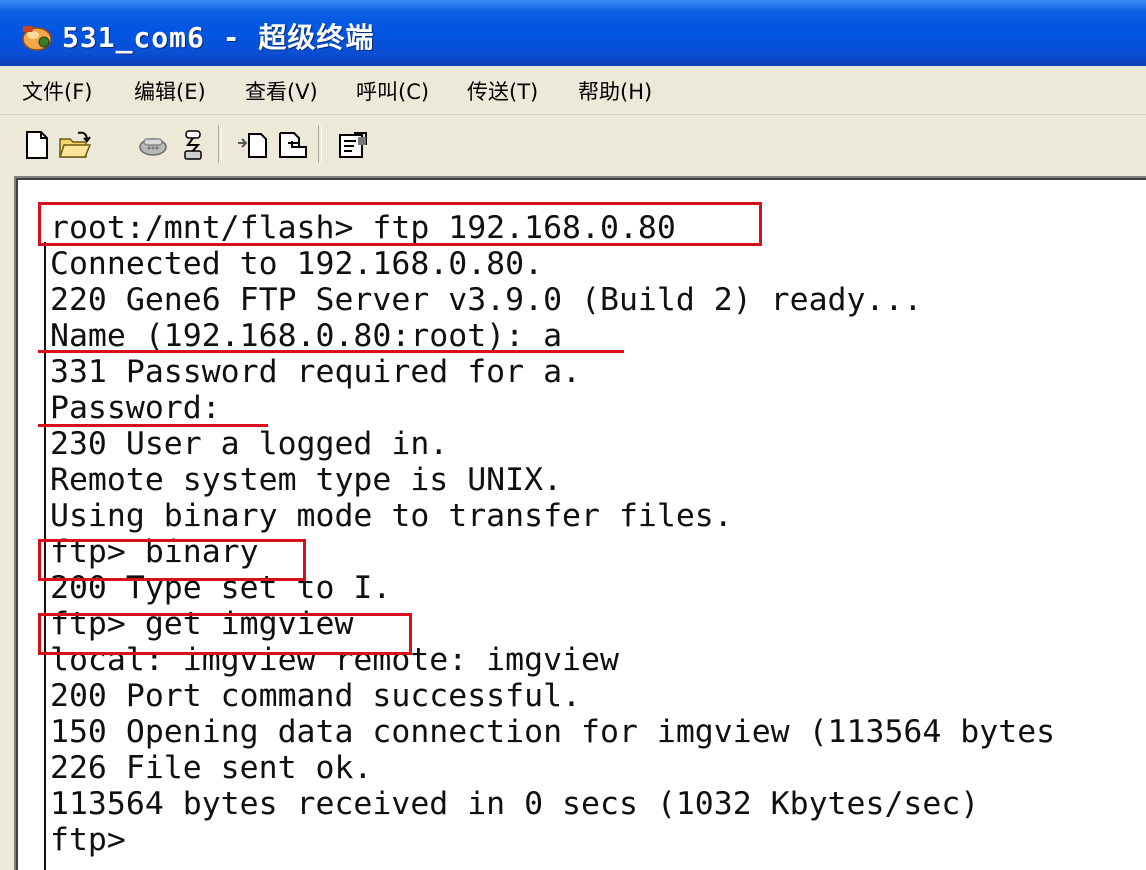  I want to click on highlight-box-ftp-command, so click(400, 224).